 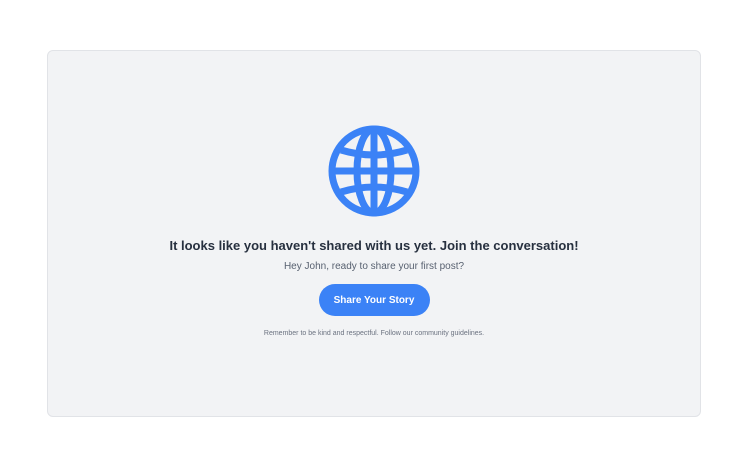 I want to click on share-your-story-button: Share Your Story, so click(x=374, y=300).